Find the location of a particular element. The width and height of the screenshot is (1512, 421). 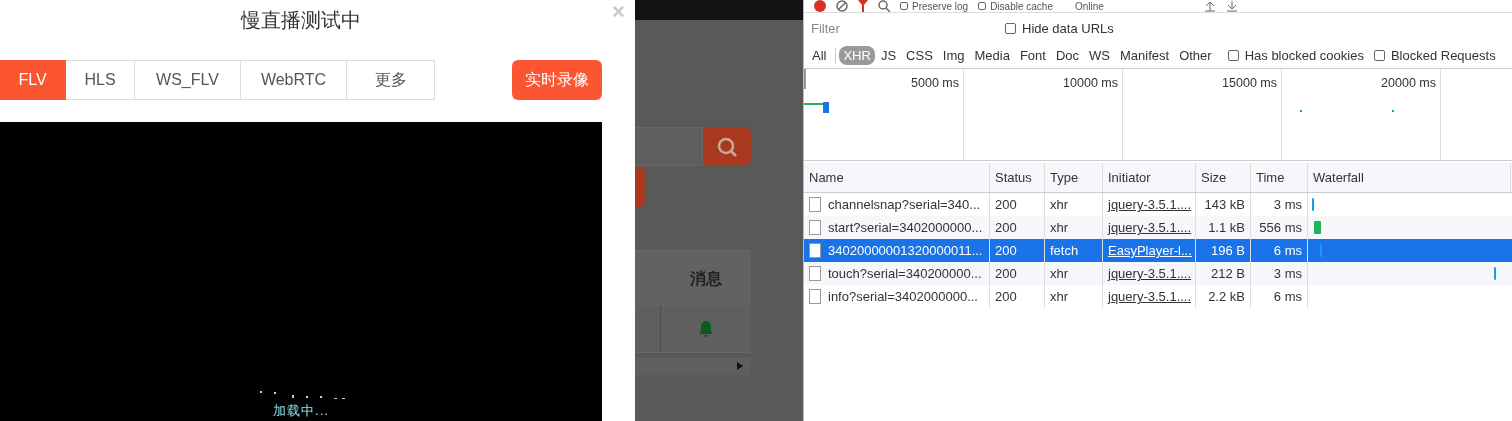

column-header: Initiator is located at coordinates (1149, 177).